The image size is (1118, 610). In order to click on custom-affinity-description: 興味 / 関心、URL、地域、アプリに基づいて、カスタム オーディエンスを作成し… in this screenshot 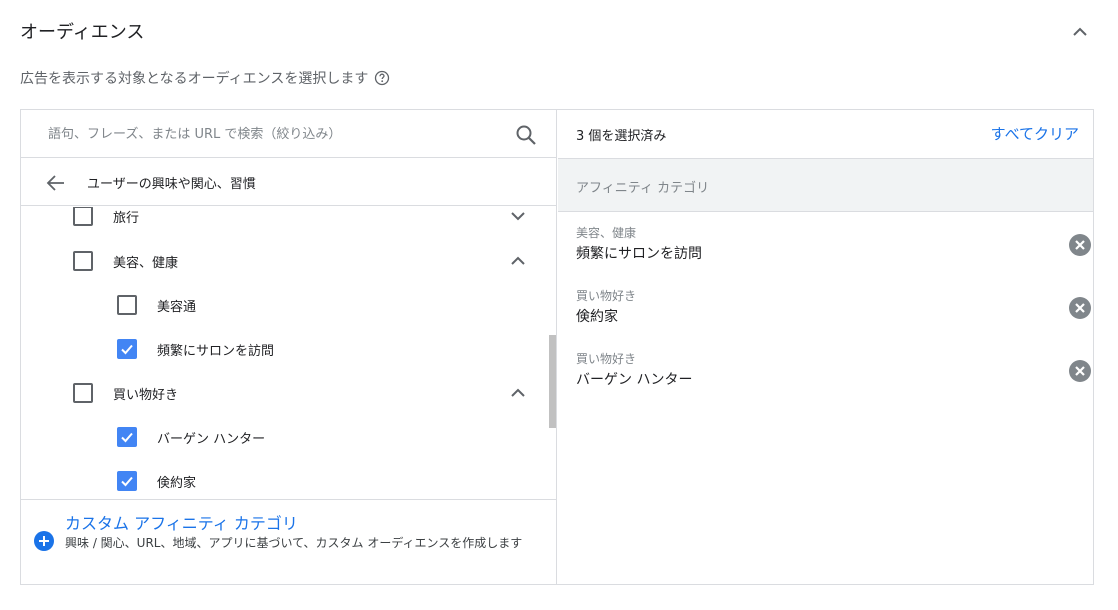, I will do `click(294, 543)`.